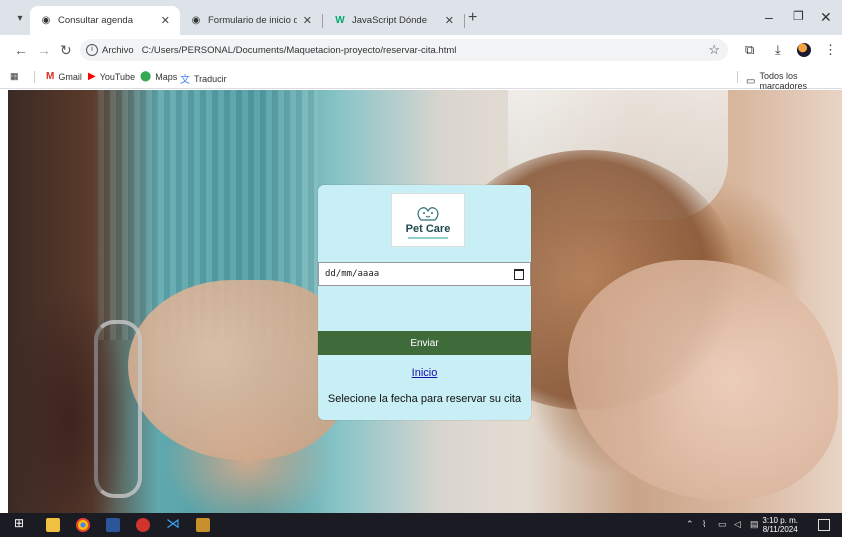  What do you see at coordinates (340, 20) in the screenshot?
I see `w3schools-icon: W` at bounding box center [340, 20].